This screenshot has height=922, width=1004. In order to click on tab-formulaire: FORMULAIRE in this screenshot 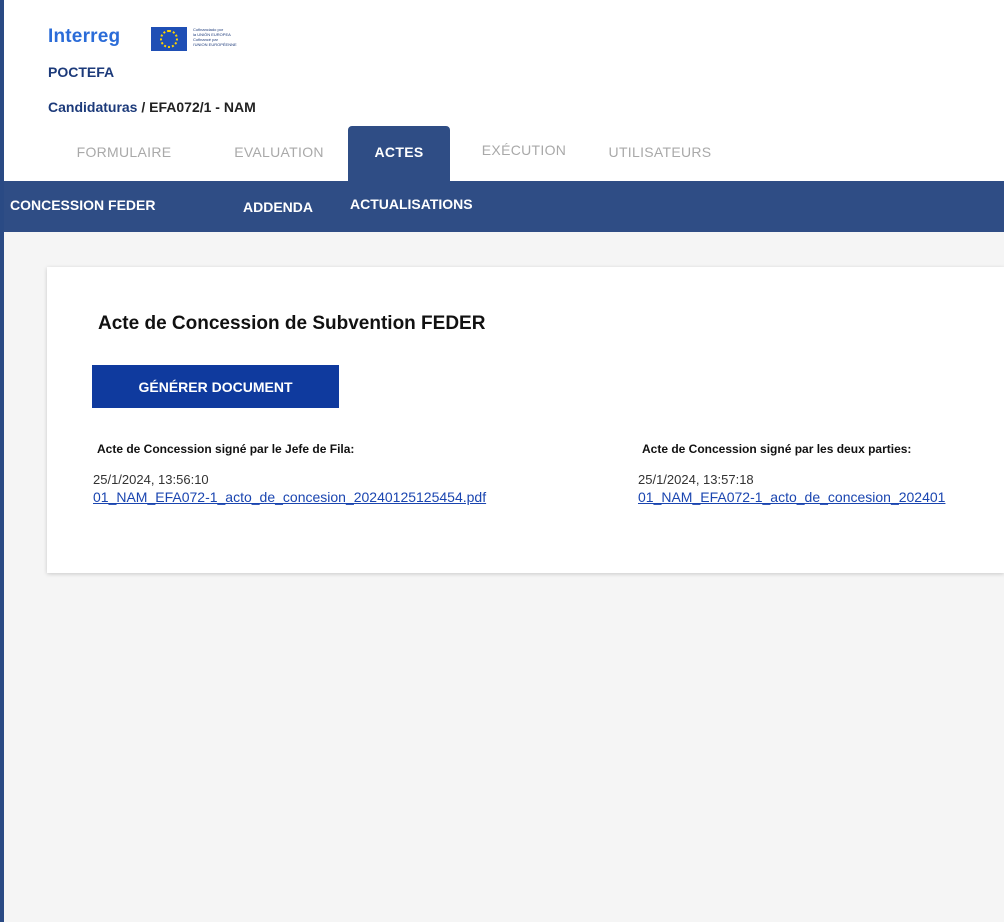, I will do `click(124, 153)`.